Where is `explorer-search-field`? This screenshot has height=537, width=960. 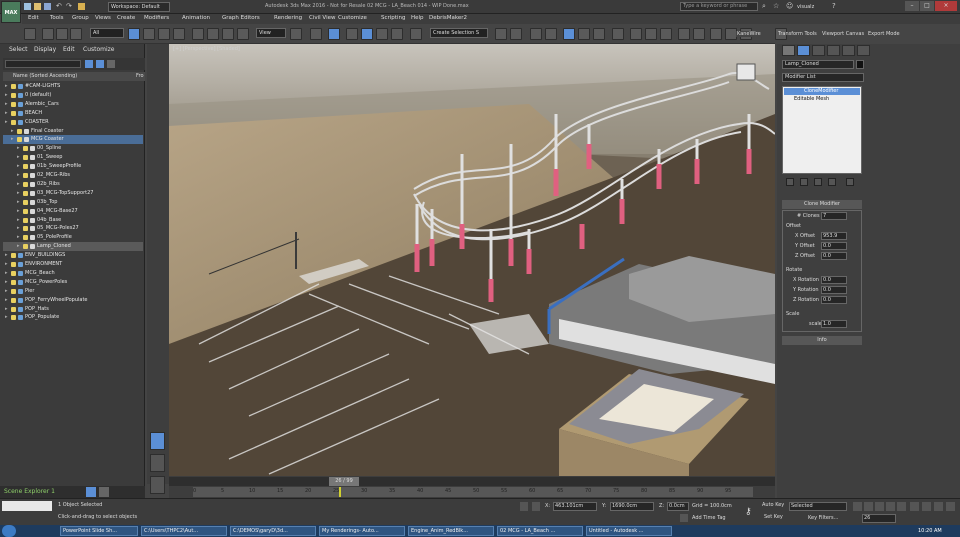 explorer-search-field is located at coordinates (43, 64).